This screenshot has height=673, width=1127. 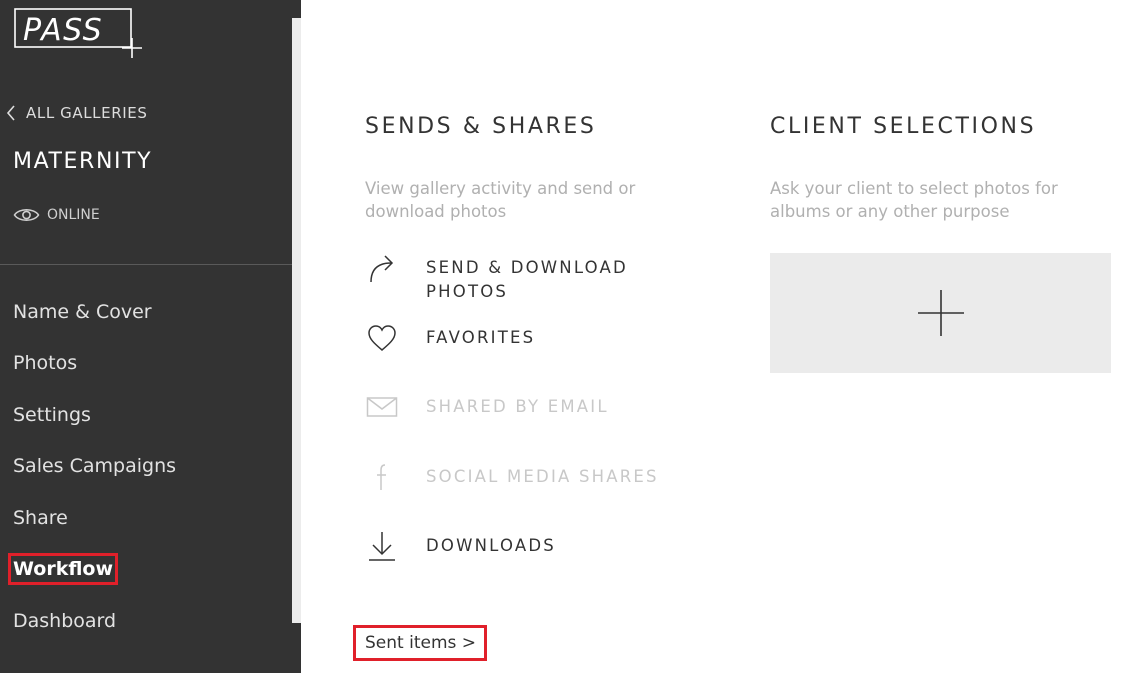 I want to click on eye-icon, so click(x=26, y=215).